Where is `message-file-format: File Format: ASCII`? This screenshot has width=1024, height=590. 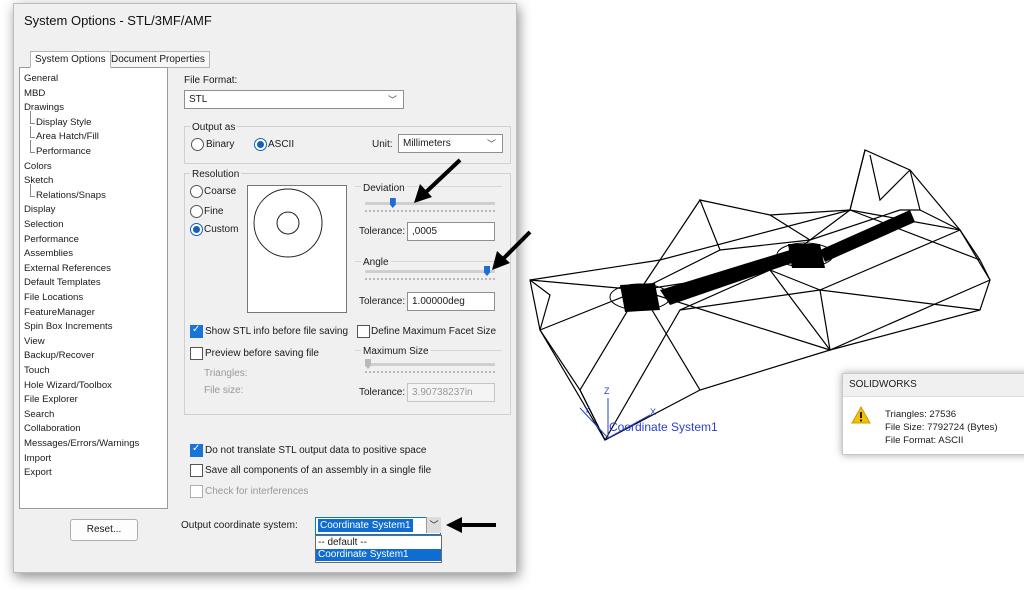
message-file-format: File Format: ASCII is located at coordinates (924, 440).